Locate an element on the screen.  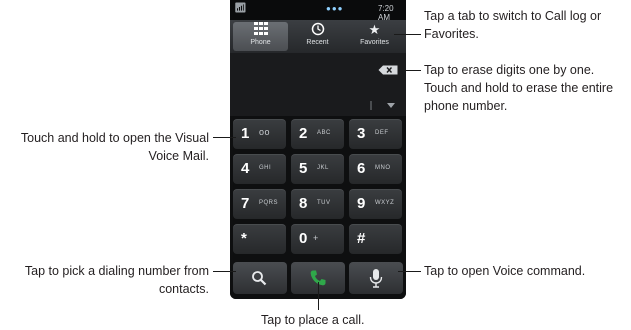
number-display is located at coordinates (318, 84).